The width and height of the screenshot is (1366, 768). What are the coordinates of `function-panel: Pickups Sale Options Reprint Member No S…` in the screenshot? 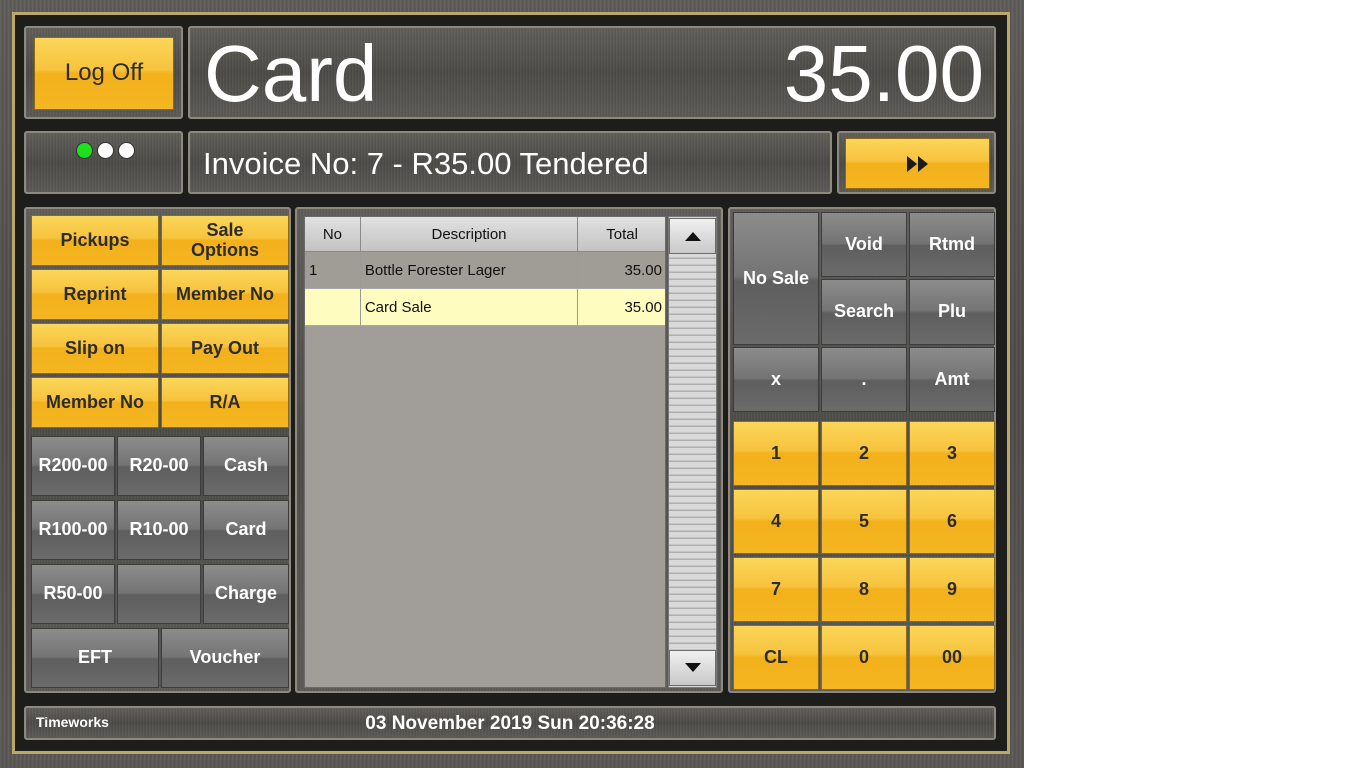 It's located at (157, 450).